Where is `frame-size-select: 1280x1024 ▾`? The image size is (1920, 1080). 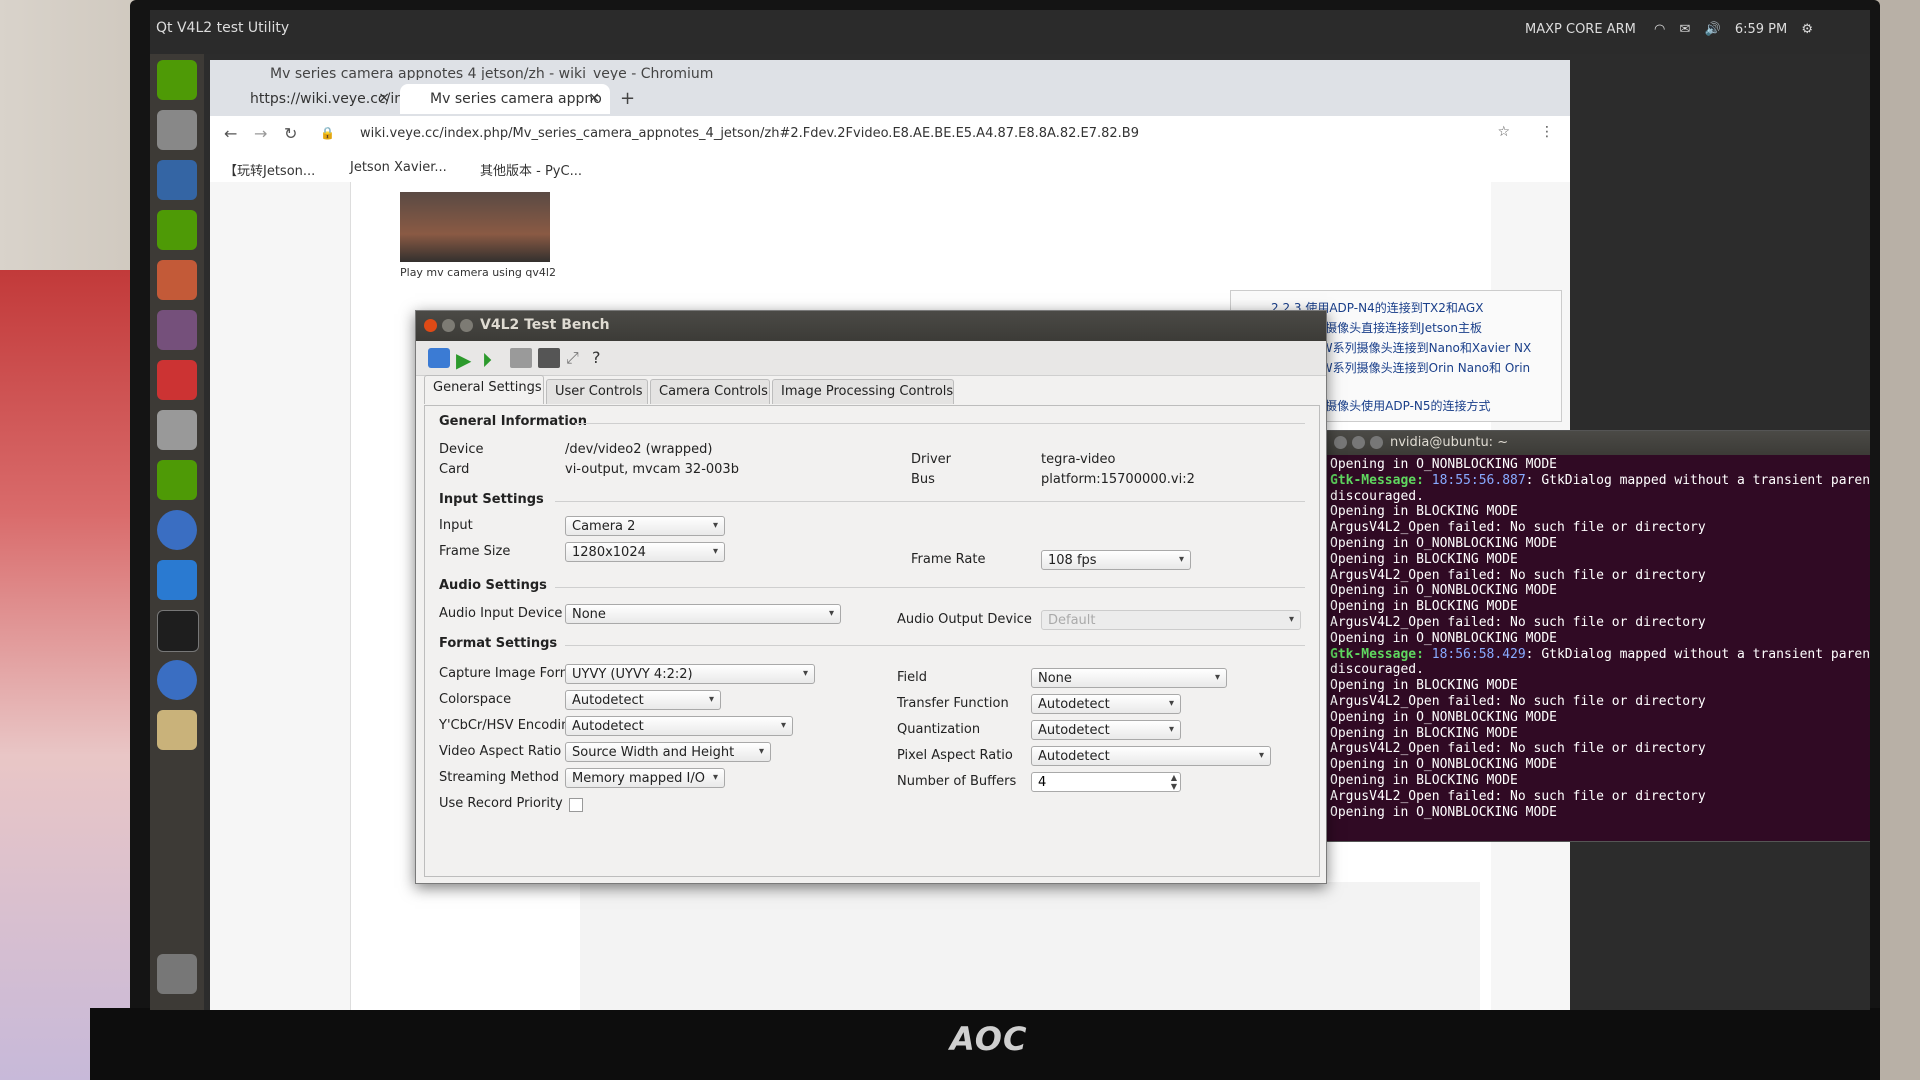
frame-size-select: 1280x1024 ▾ is located at coordinates (645, 552).